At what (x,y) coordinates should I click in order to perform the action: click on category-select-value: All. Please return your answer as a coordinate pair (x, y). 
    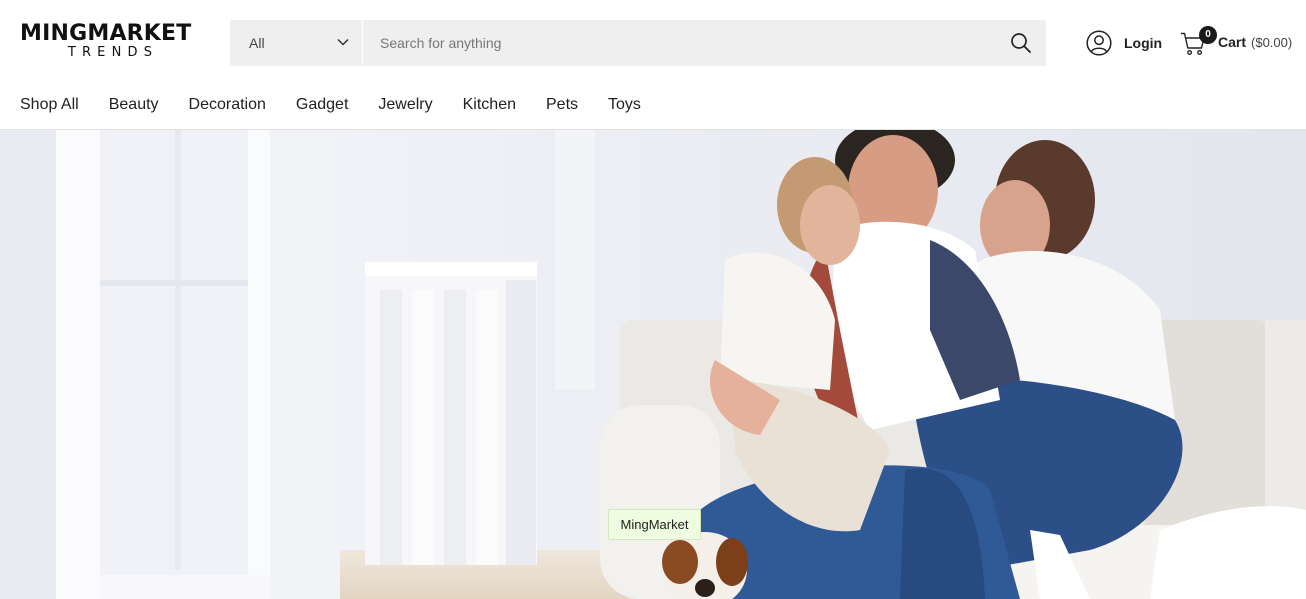
    Looking at the image, I should click on (257, 43).